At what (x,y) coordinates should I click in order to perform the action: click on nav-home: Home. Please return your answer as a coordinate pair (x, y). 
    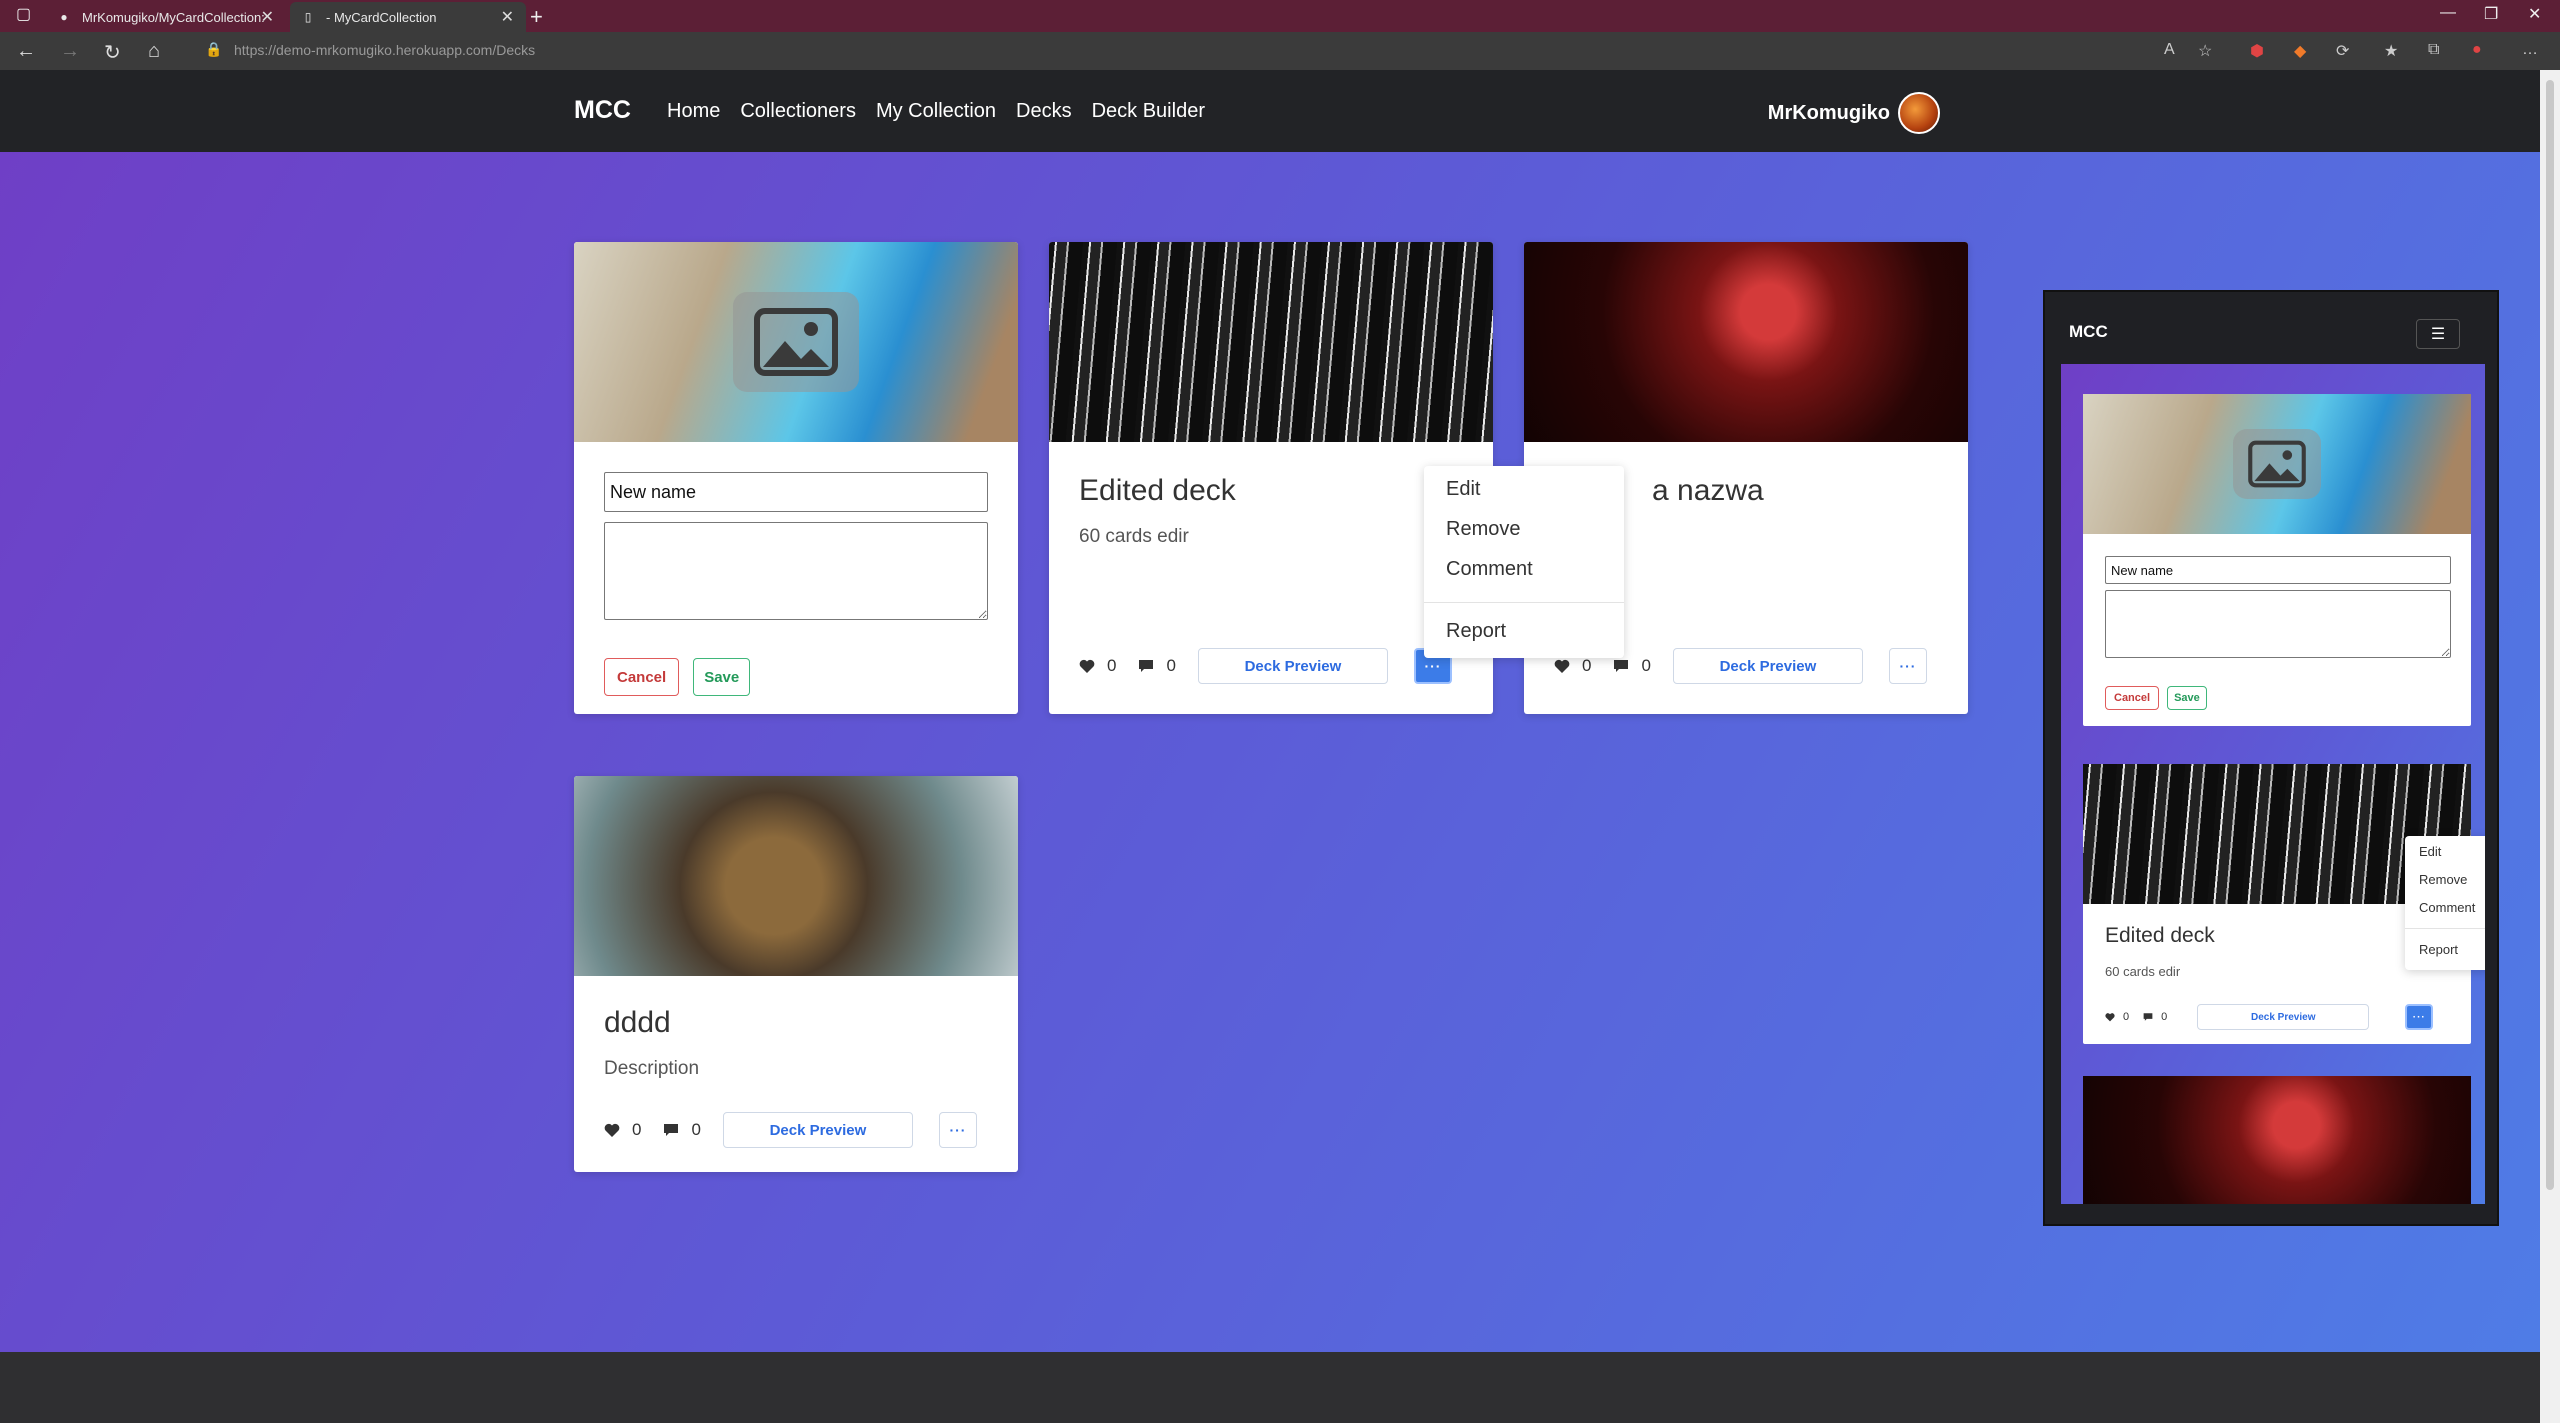
    Looking at the image, I should click on (693, 111).